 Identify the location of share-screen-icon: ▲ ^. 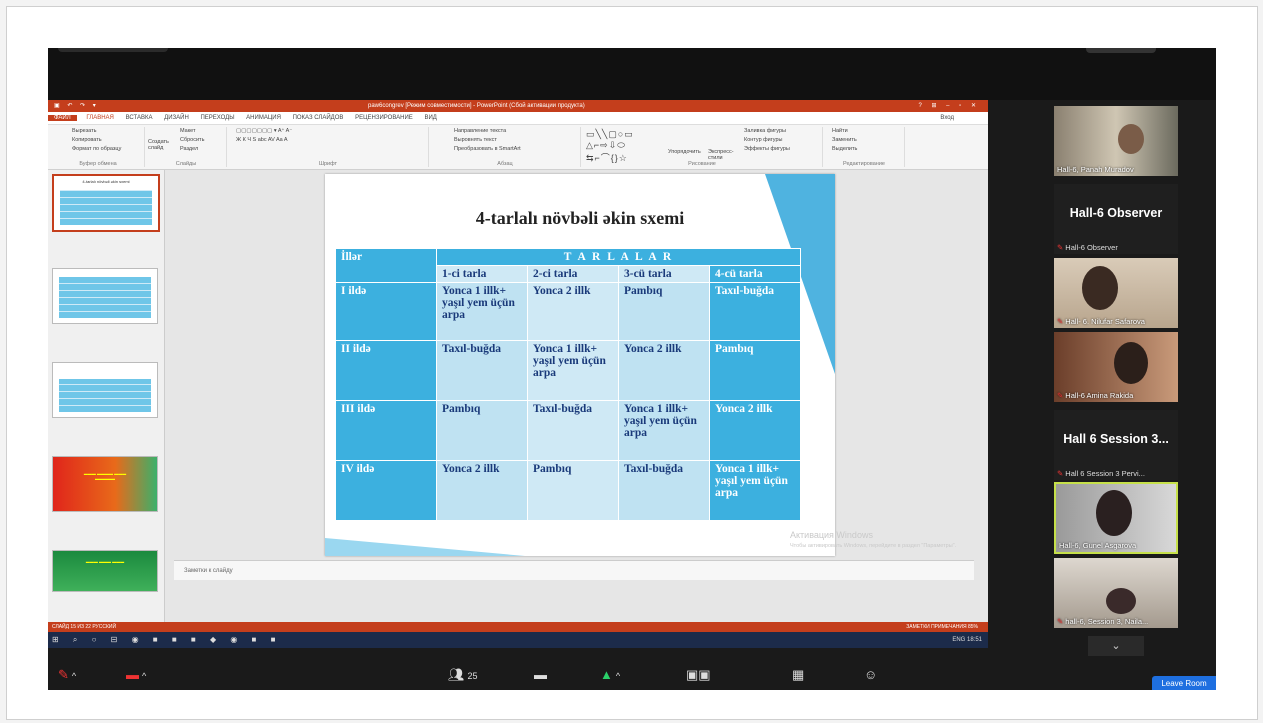
(610, 675).